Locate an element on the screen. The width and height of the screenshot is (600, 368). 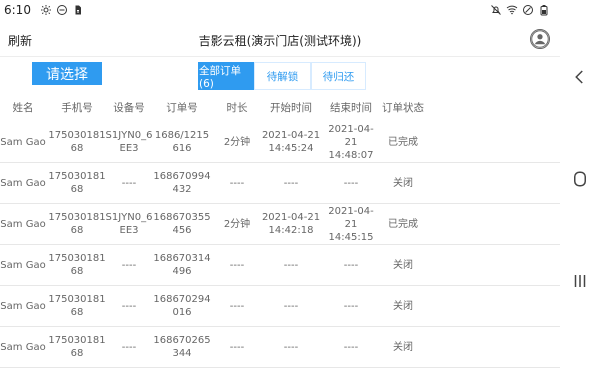
cell-start-time-line: 14:42:18 is located at coordinates (291, 230).